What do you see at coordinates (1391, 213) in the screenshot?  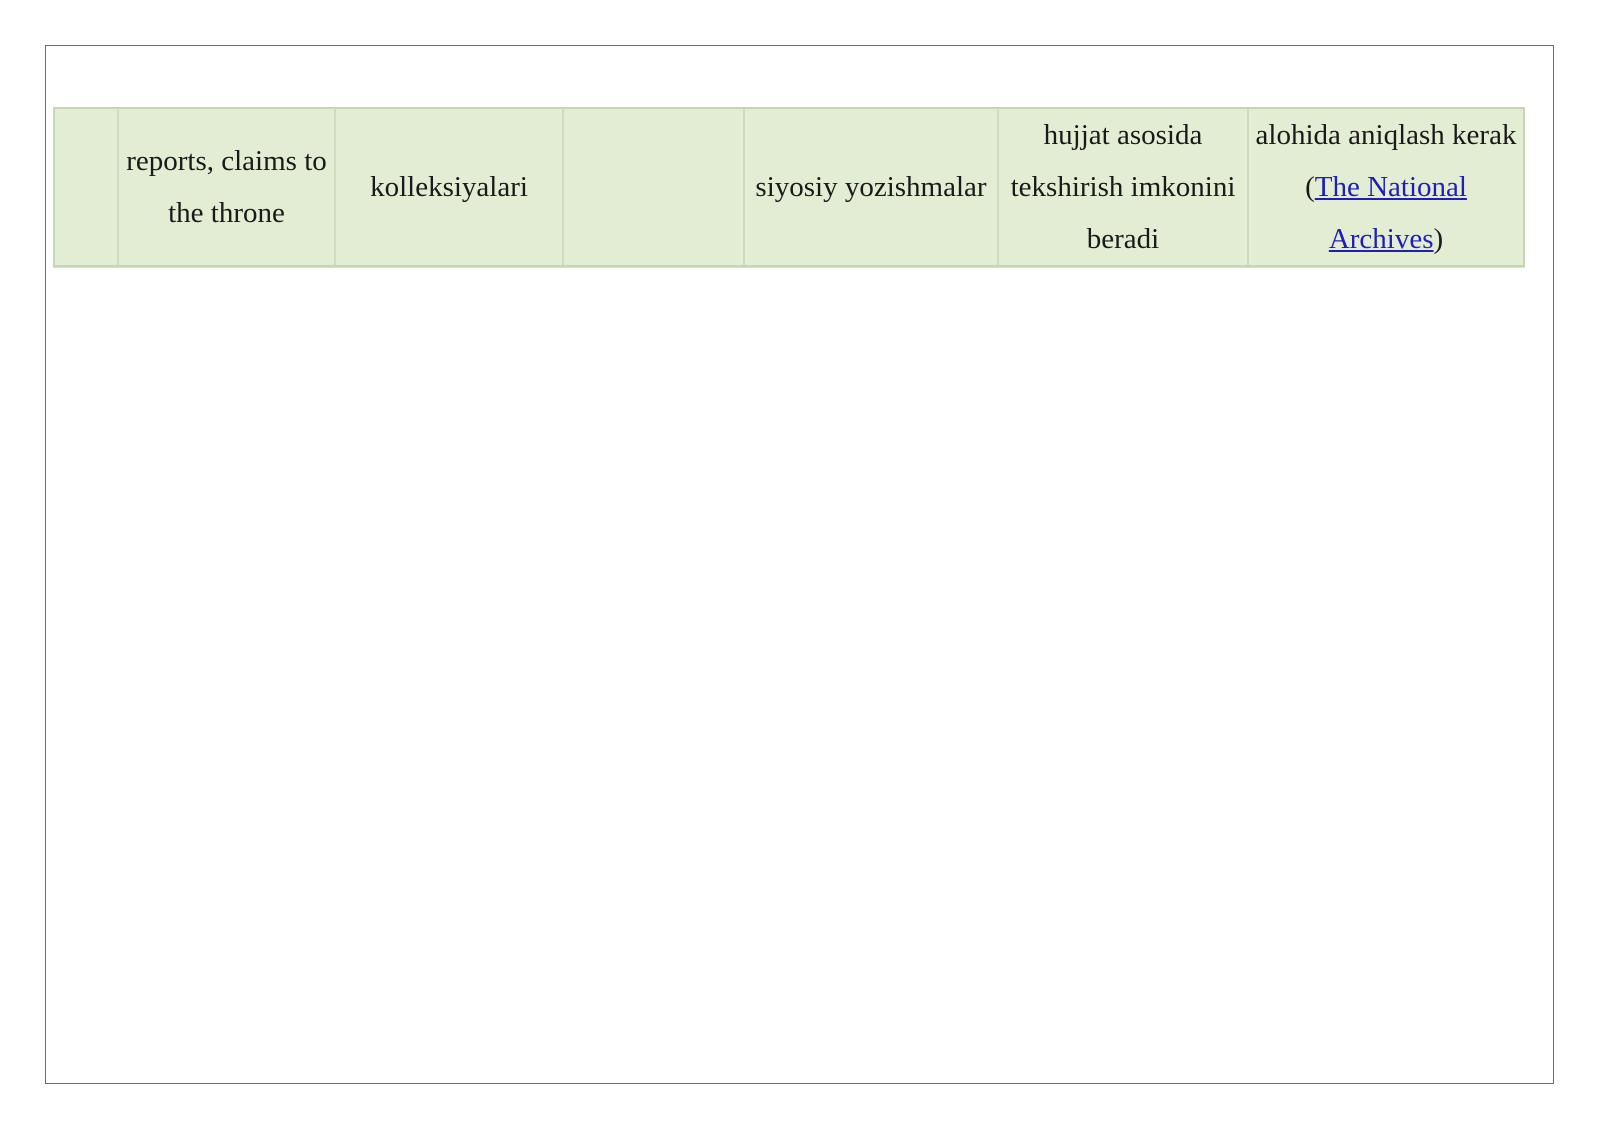 I see `national-archives-link: The National Archives` at bounding box center [1391, 213].